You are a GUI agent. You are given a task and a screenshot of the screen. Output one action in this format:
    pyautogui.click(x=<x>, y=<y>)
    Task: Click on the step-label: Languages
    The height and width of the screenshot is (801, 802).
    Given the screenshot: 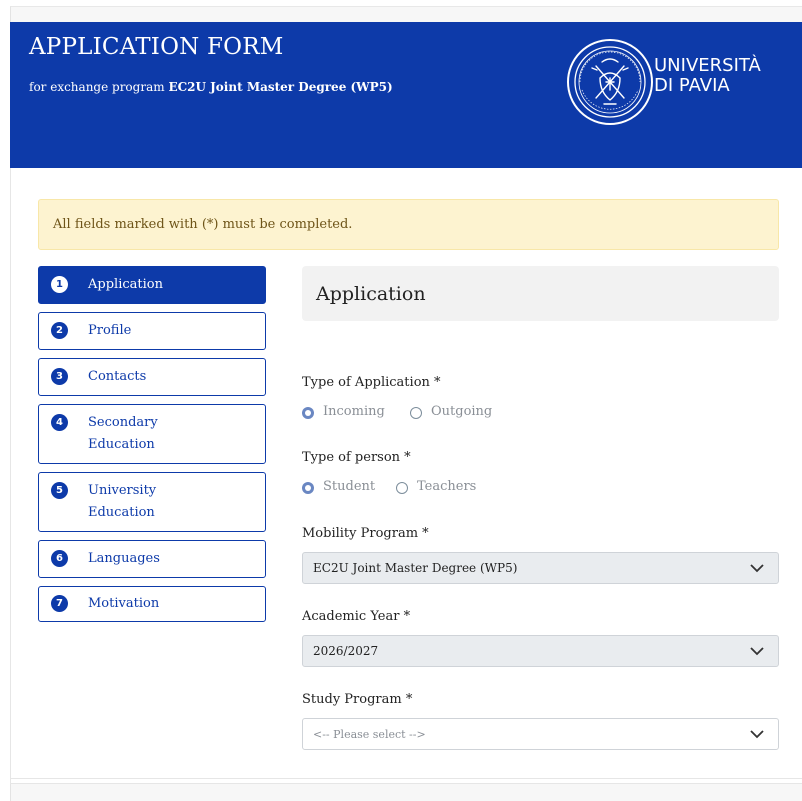 What is the action you would take?
    pyautogui.click(x=124, y=558)
    